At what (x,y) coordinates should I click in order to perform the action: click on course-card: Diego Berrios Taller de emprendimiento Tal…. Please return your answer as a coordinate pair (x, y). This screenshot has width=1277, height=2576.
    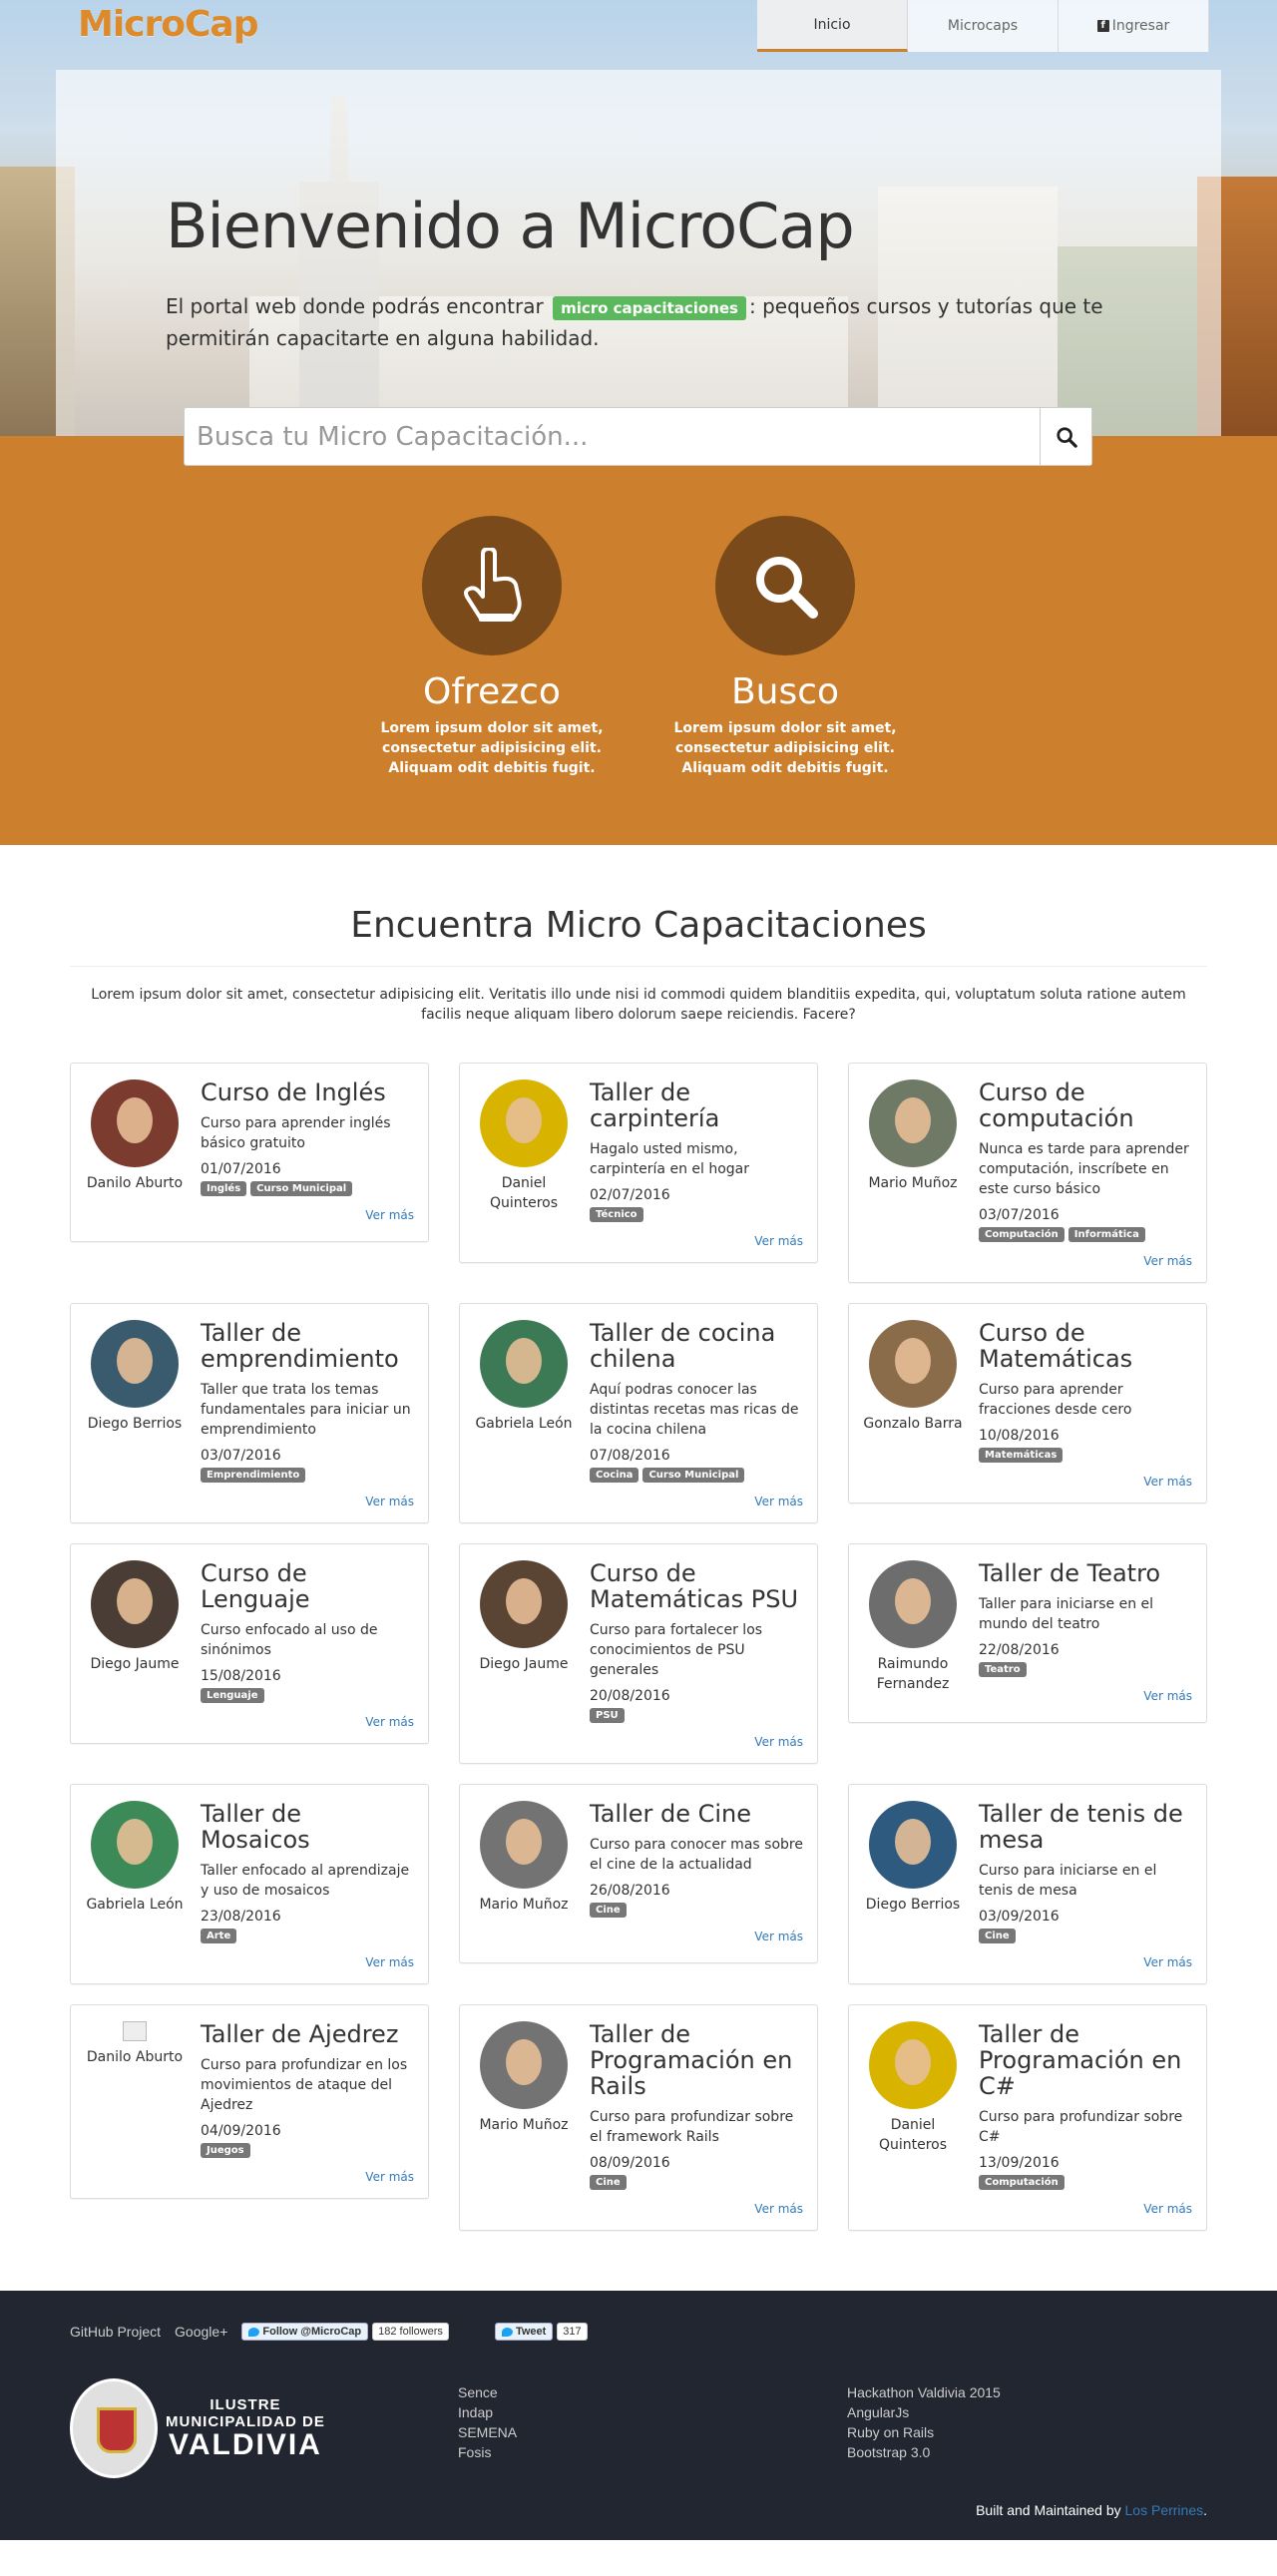
    Looking at the image, I should click on (250, 1413).